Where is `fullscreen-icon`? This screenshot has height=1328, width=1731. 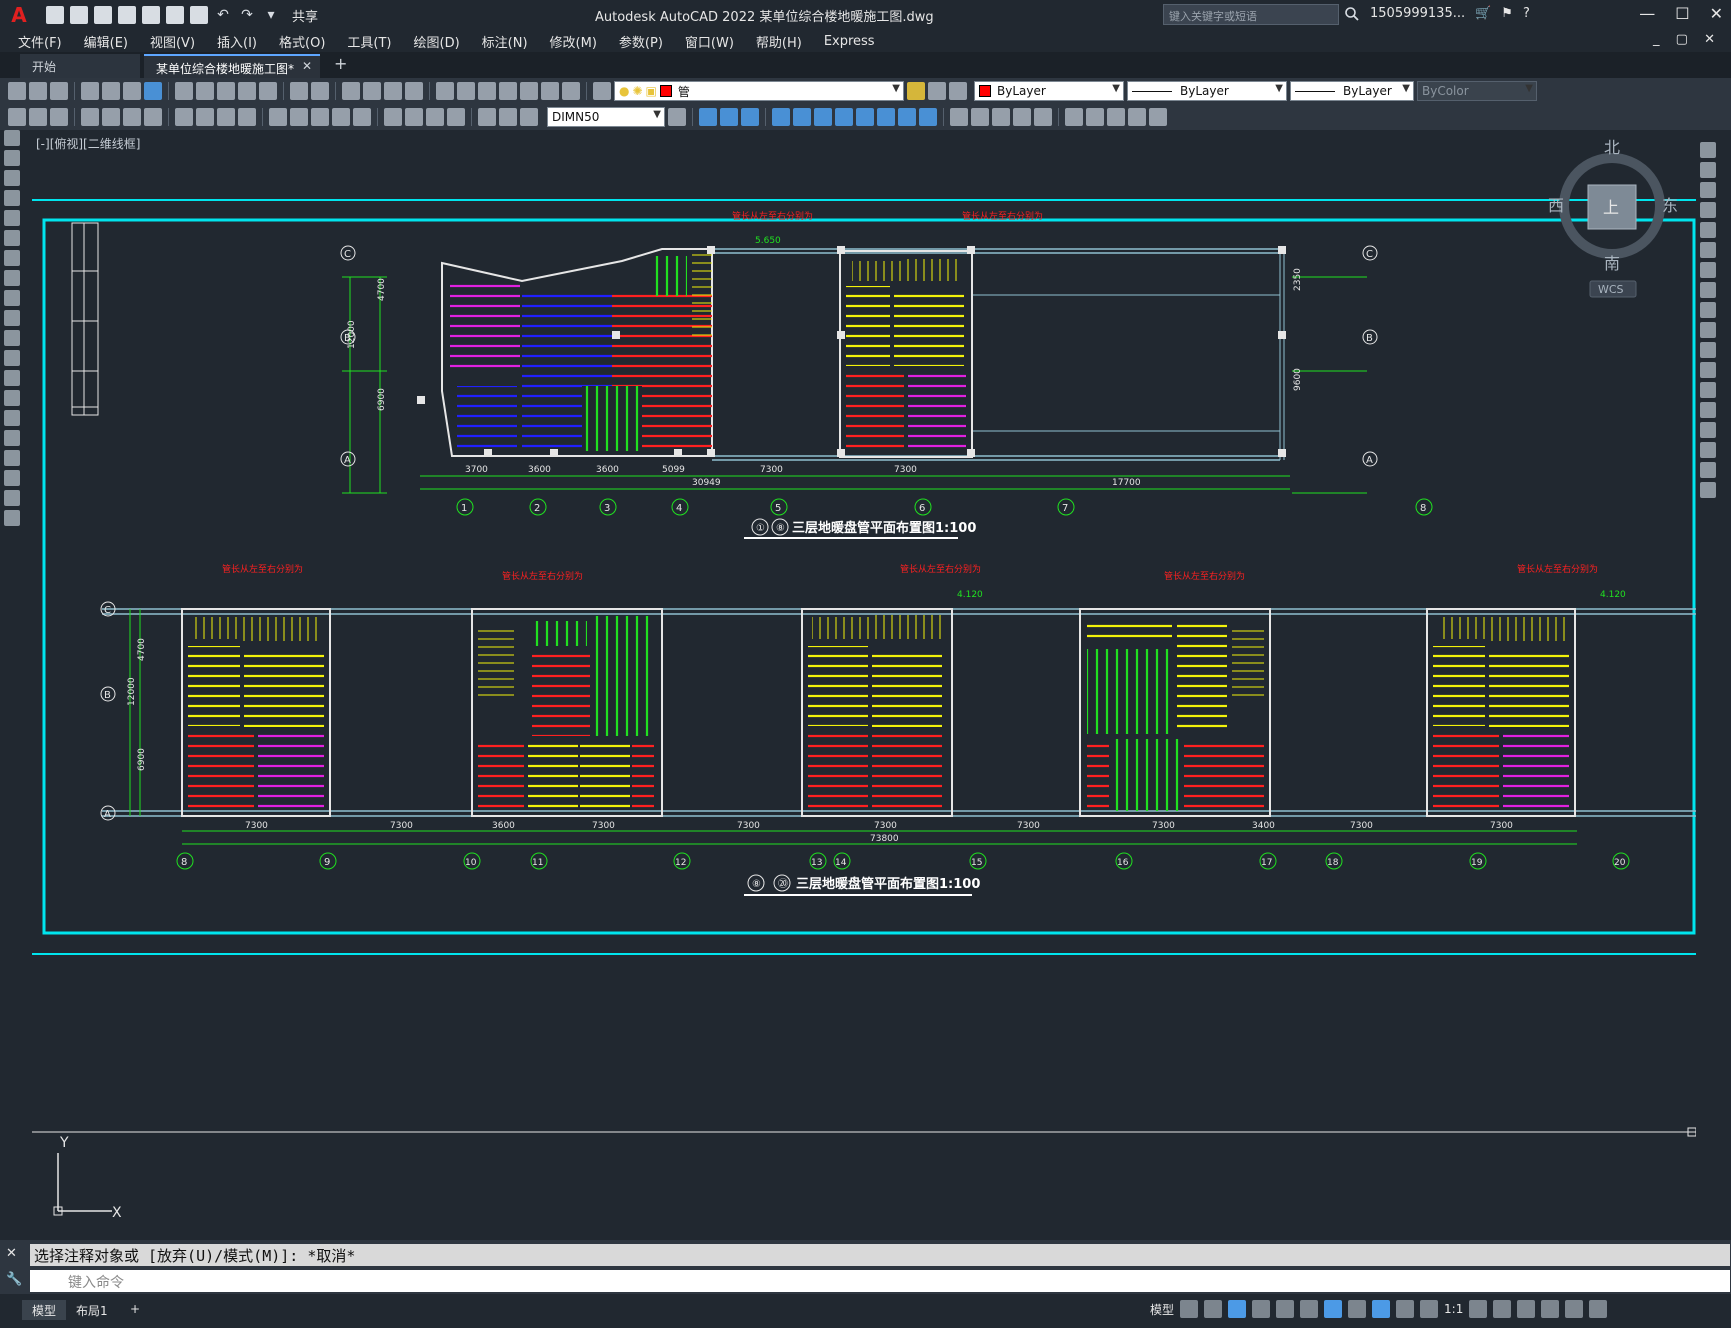
fullscreen-icon is located at coordinates (1574, 1309).